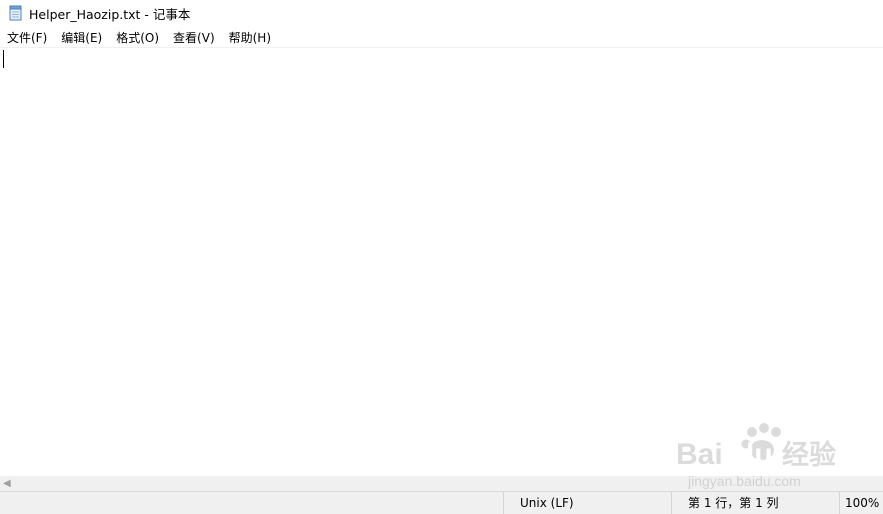 The width and height of the screenshot is (883, 514). I want to click on svg-text: du, so click(754, 454).